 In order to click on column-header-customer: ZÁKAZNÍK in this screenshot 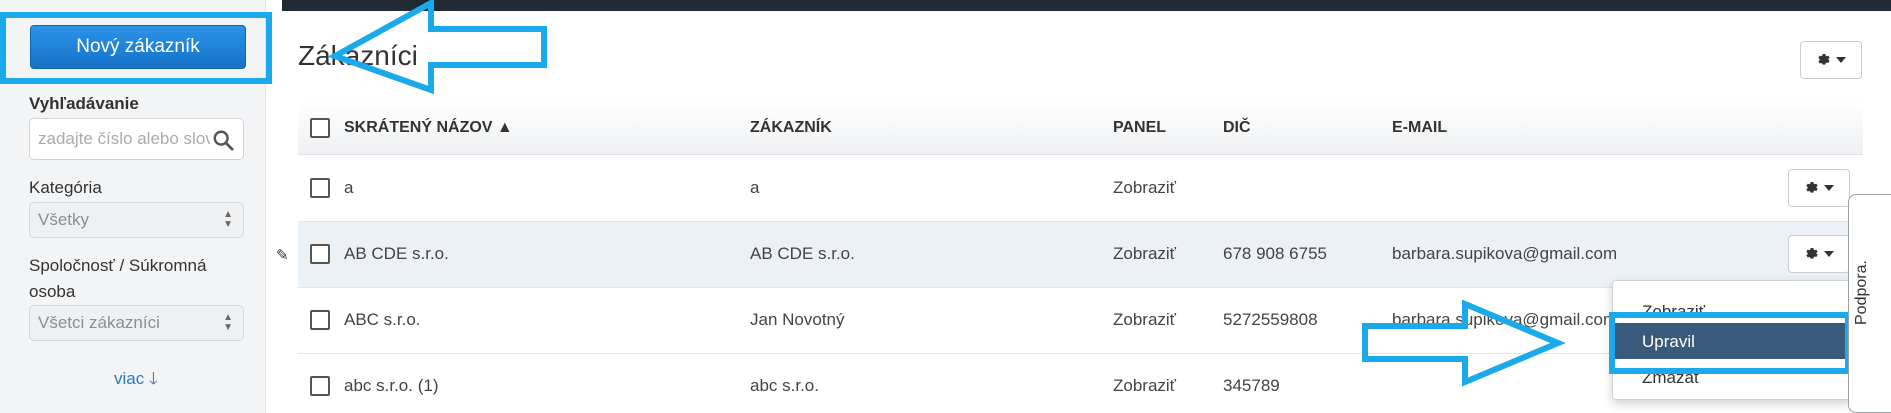, I will do `click(791, 128)`.